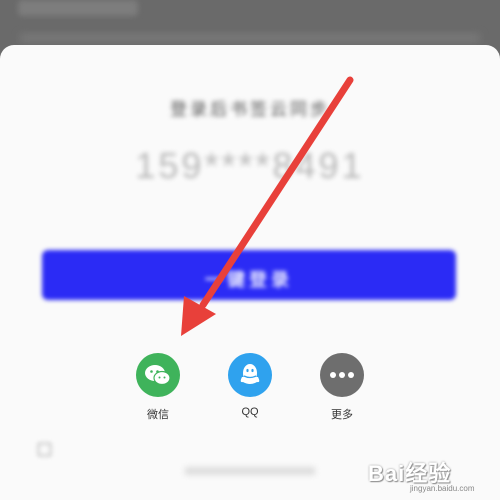  What do you see at coordinates (78, 8) in the screenshot?
I see `blurred-header-text` at bounding box center [78, 8].